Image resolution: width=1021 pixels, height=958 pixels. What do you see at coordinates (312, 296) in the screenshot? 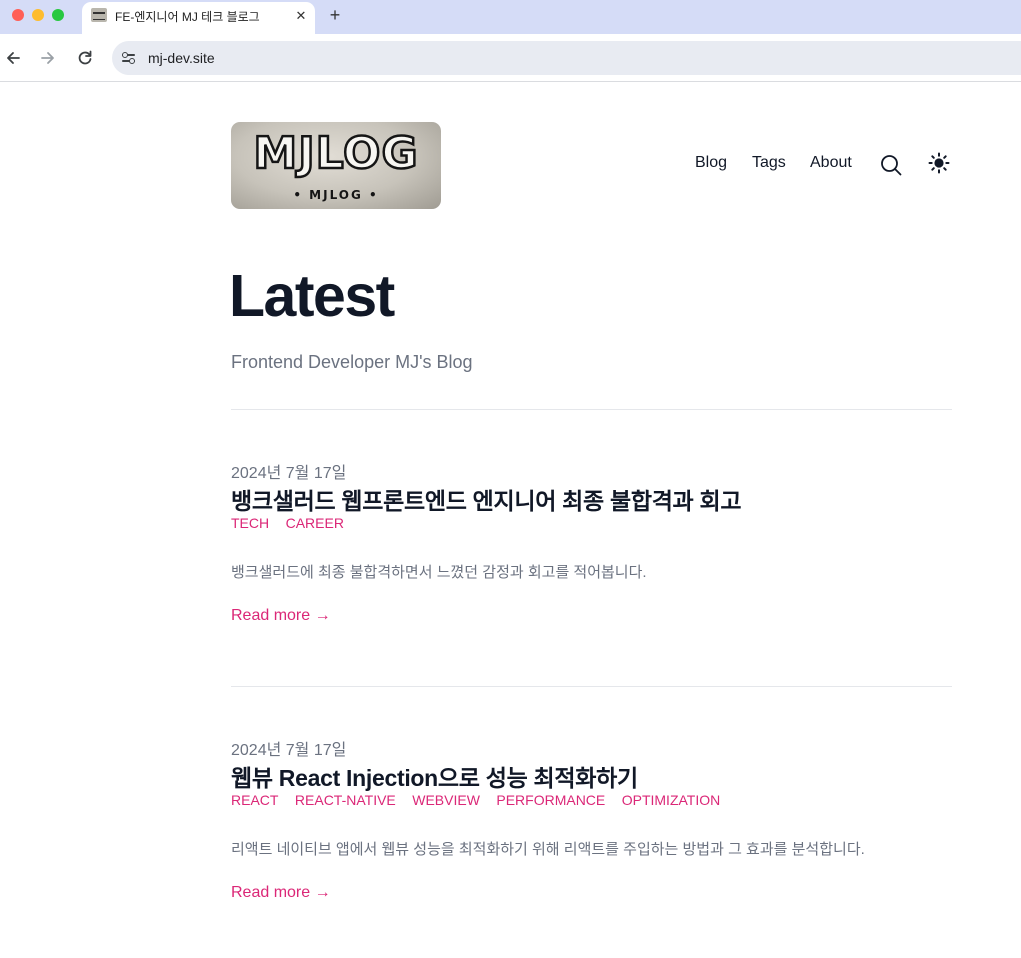
I see `page-title: Latest` at bounding box center [312, 296].